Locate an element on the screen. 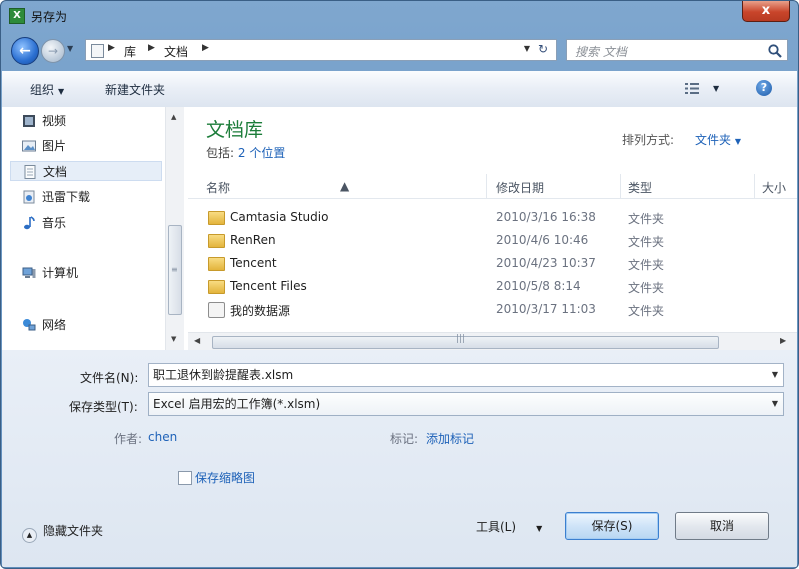 The image size is (799, 569). grip-icon: ||| is located at coordinates (461, 339).